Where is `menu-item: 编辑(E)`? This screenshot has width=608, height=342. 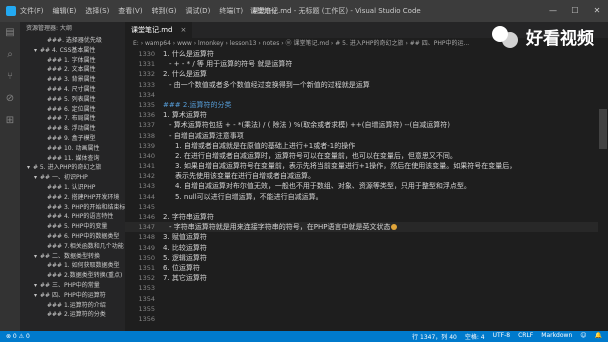
menu-item: 编辑(E) is located at coordinates (65, 11).